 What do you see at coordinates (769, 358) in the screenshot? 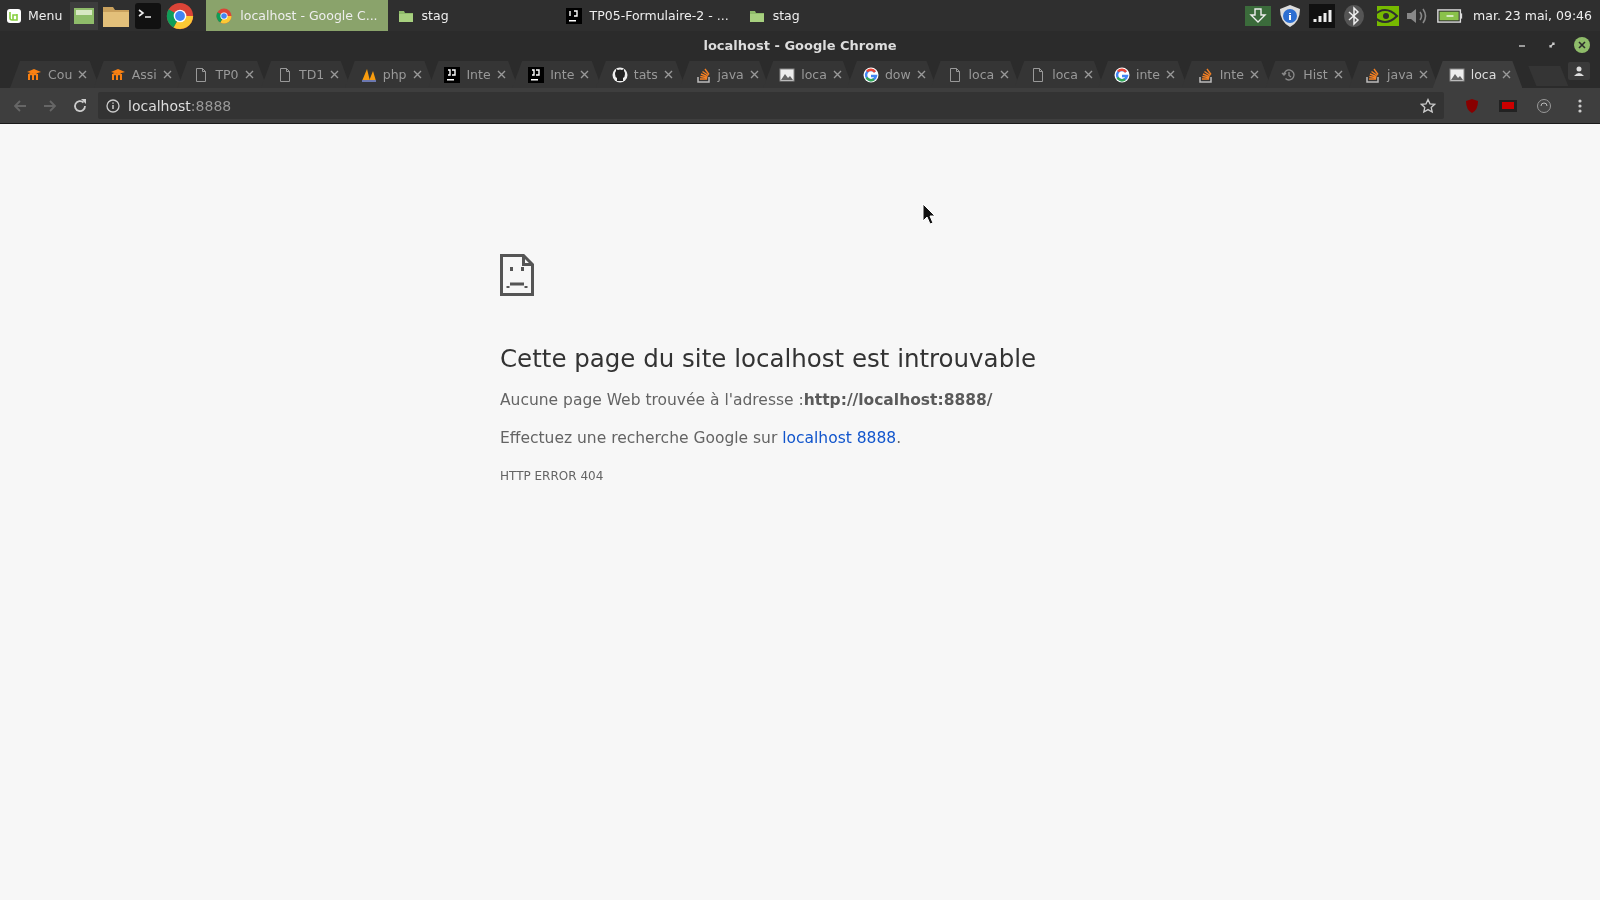
I see `error-heading: Cette page du site localhost est introuvable` at bounding box center [769, 358].